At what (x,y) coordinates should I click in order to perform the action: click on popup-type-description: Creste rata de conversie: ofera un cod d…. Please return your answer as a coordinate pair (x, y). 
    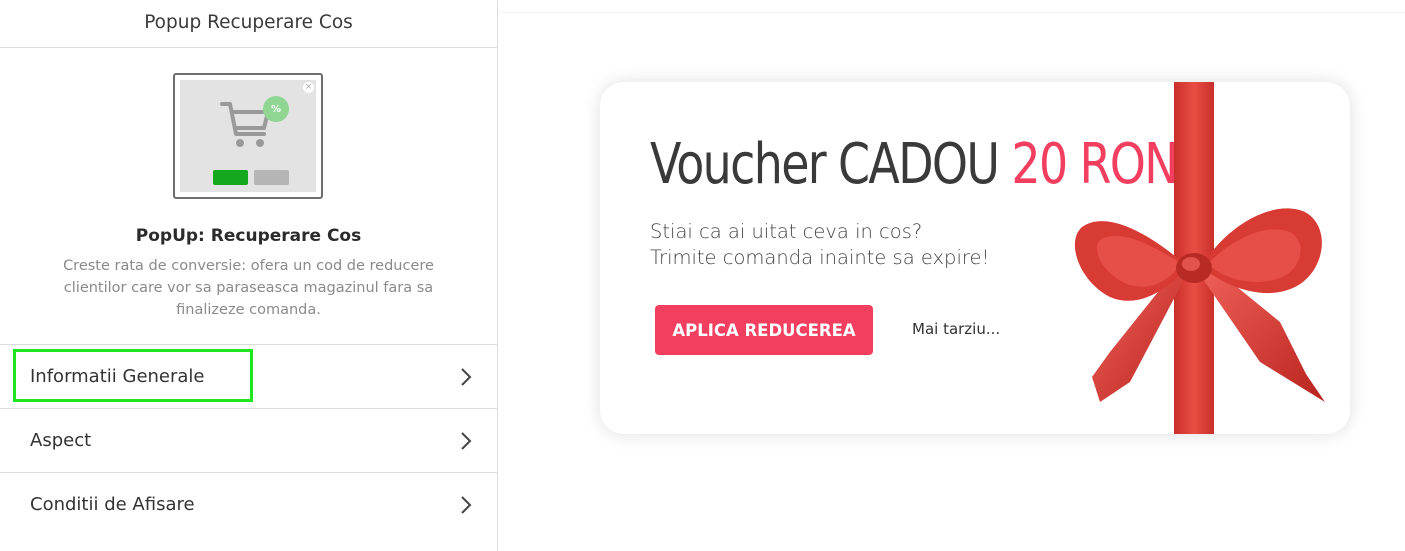
    Looking at the image, I should click on (248, 288).